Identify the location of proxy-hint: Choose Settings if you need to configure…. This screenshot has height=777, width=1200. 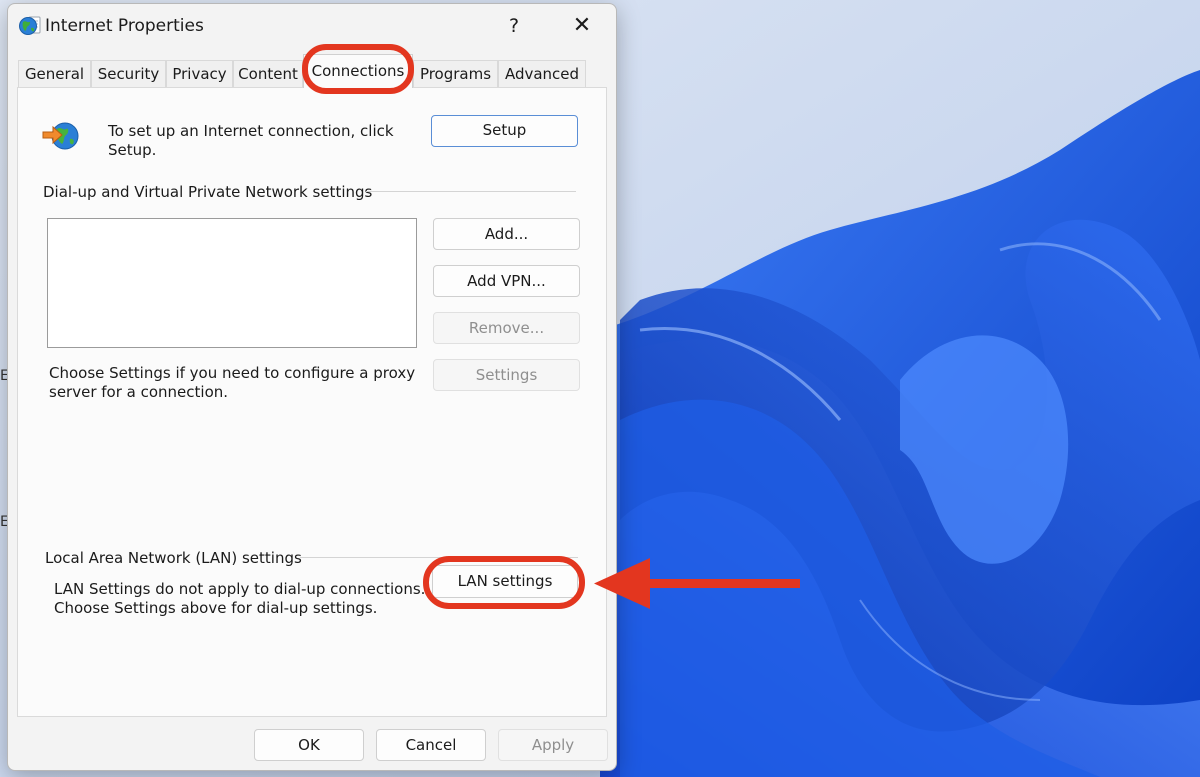
(232, 383).